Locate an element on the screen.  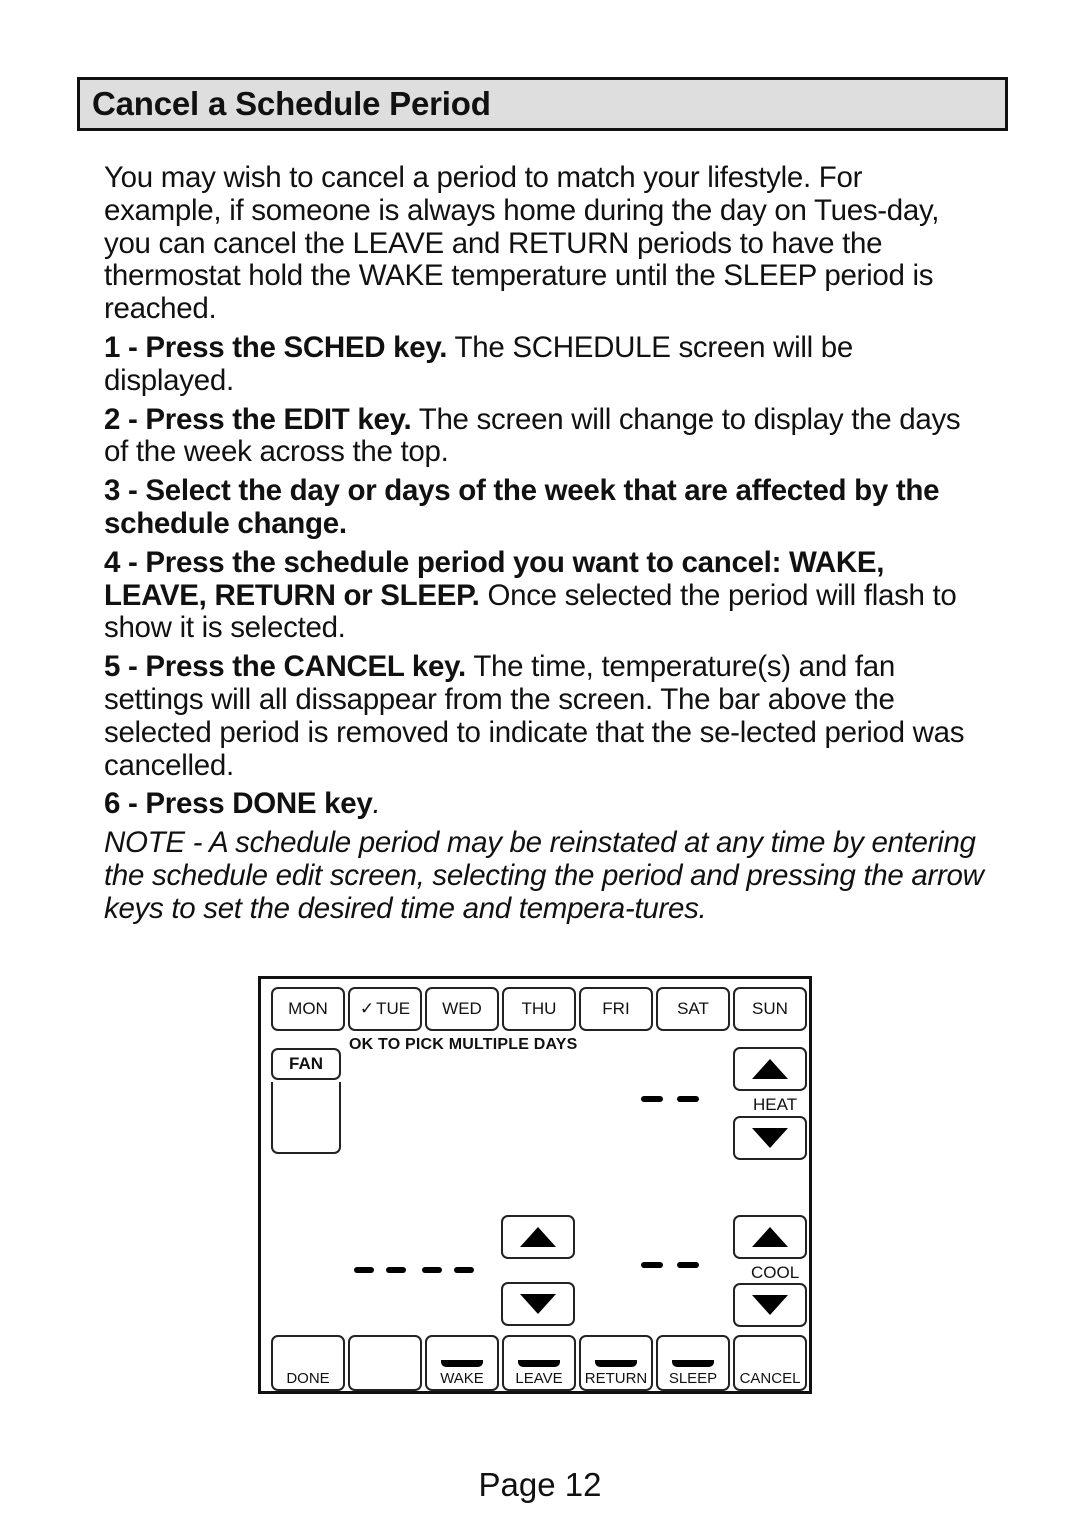
day-key-sat: SAT is located at coordinates (693, 1009).